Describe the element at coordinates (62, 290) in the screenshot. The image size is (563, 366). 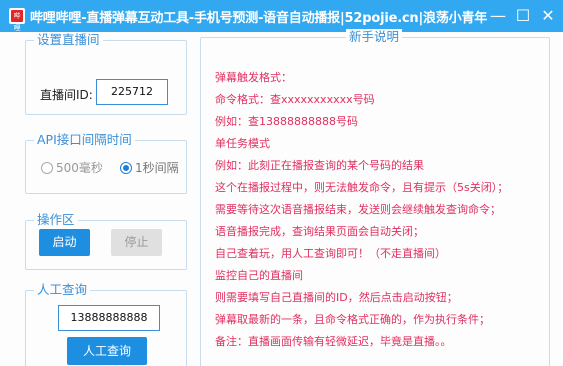
I see `manual-query-legend: 人工查询` at that location.